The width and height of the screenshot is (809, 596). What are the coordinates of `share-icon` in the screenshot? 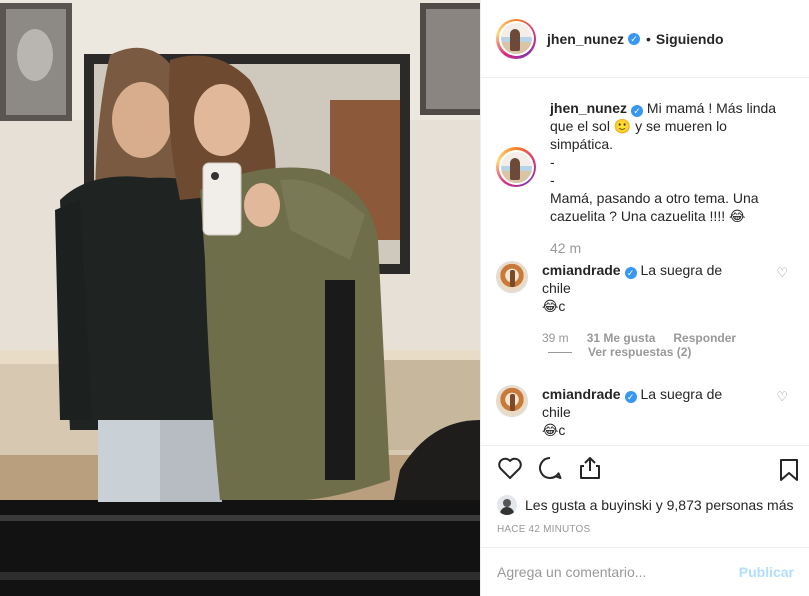 It's located at (590, 468).